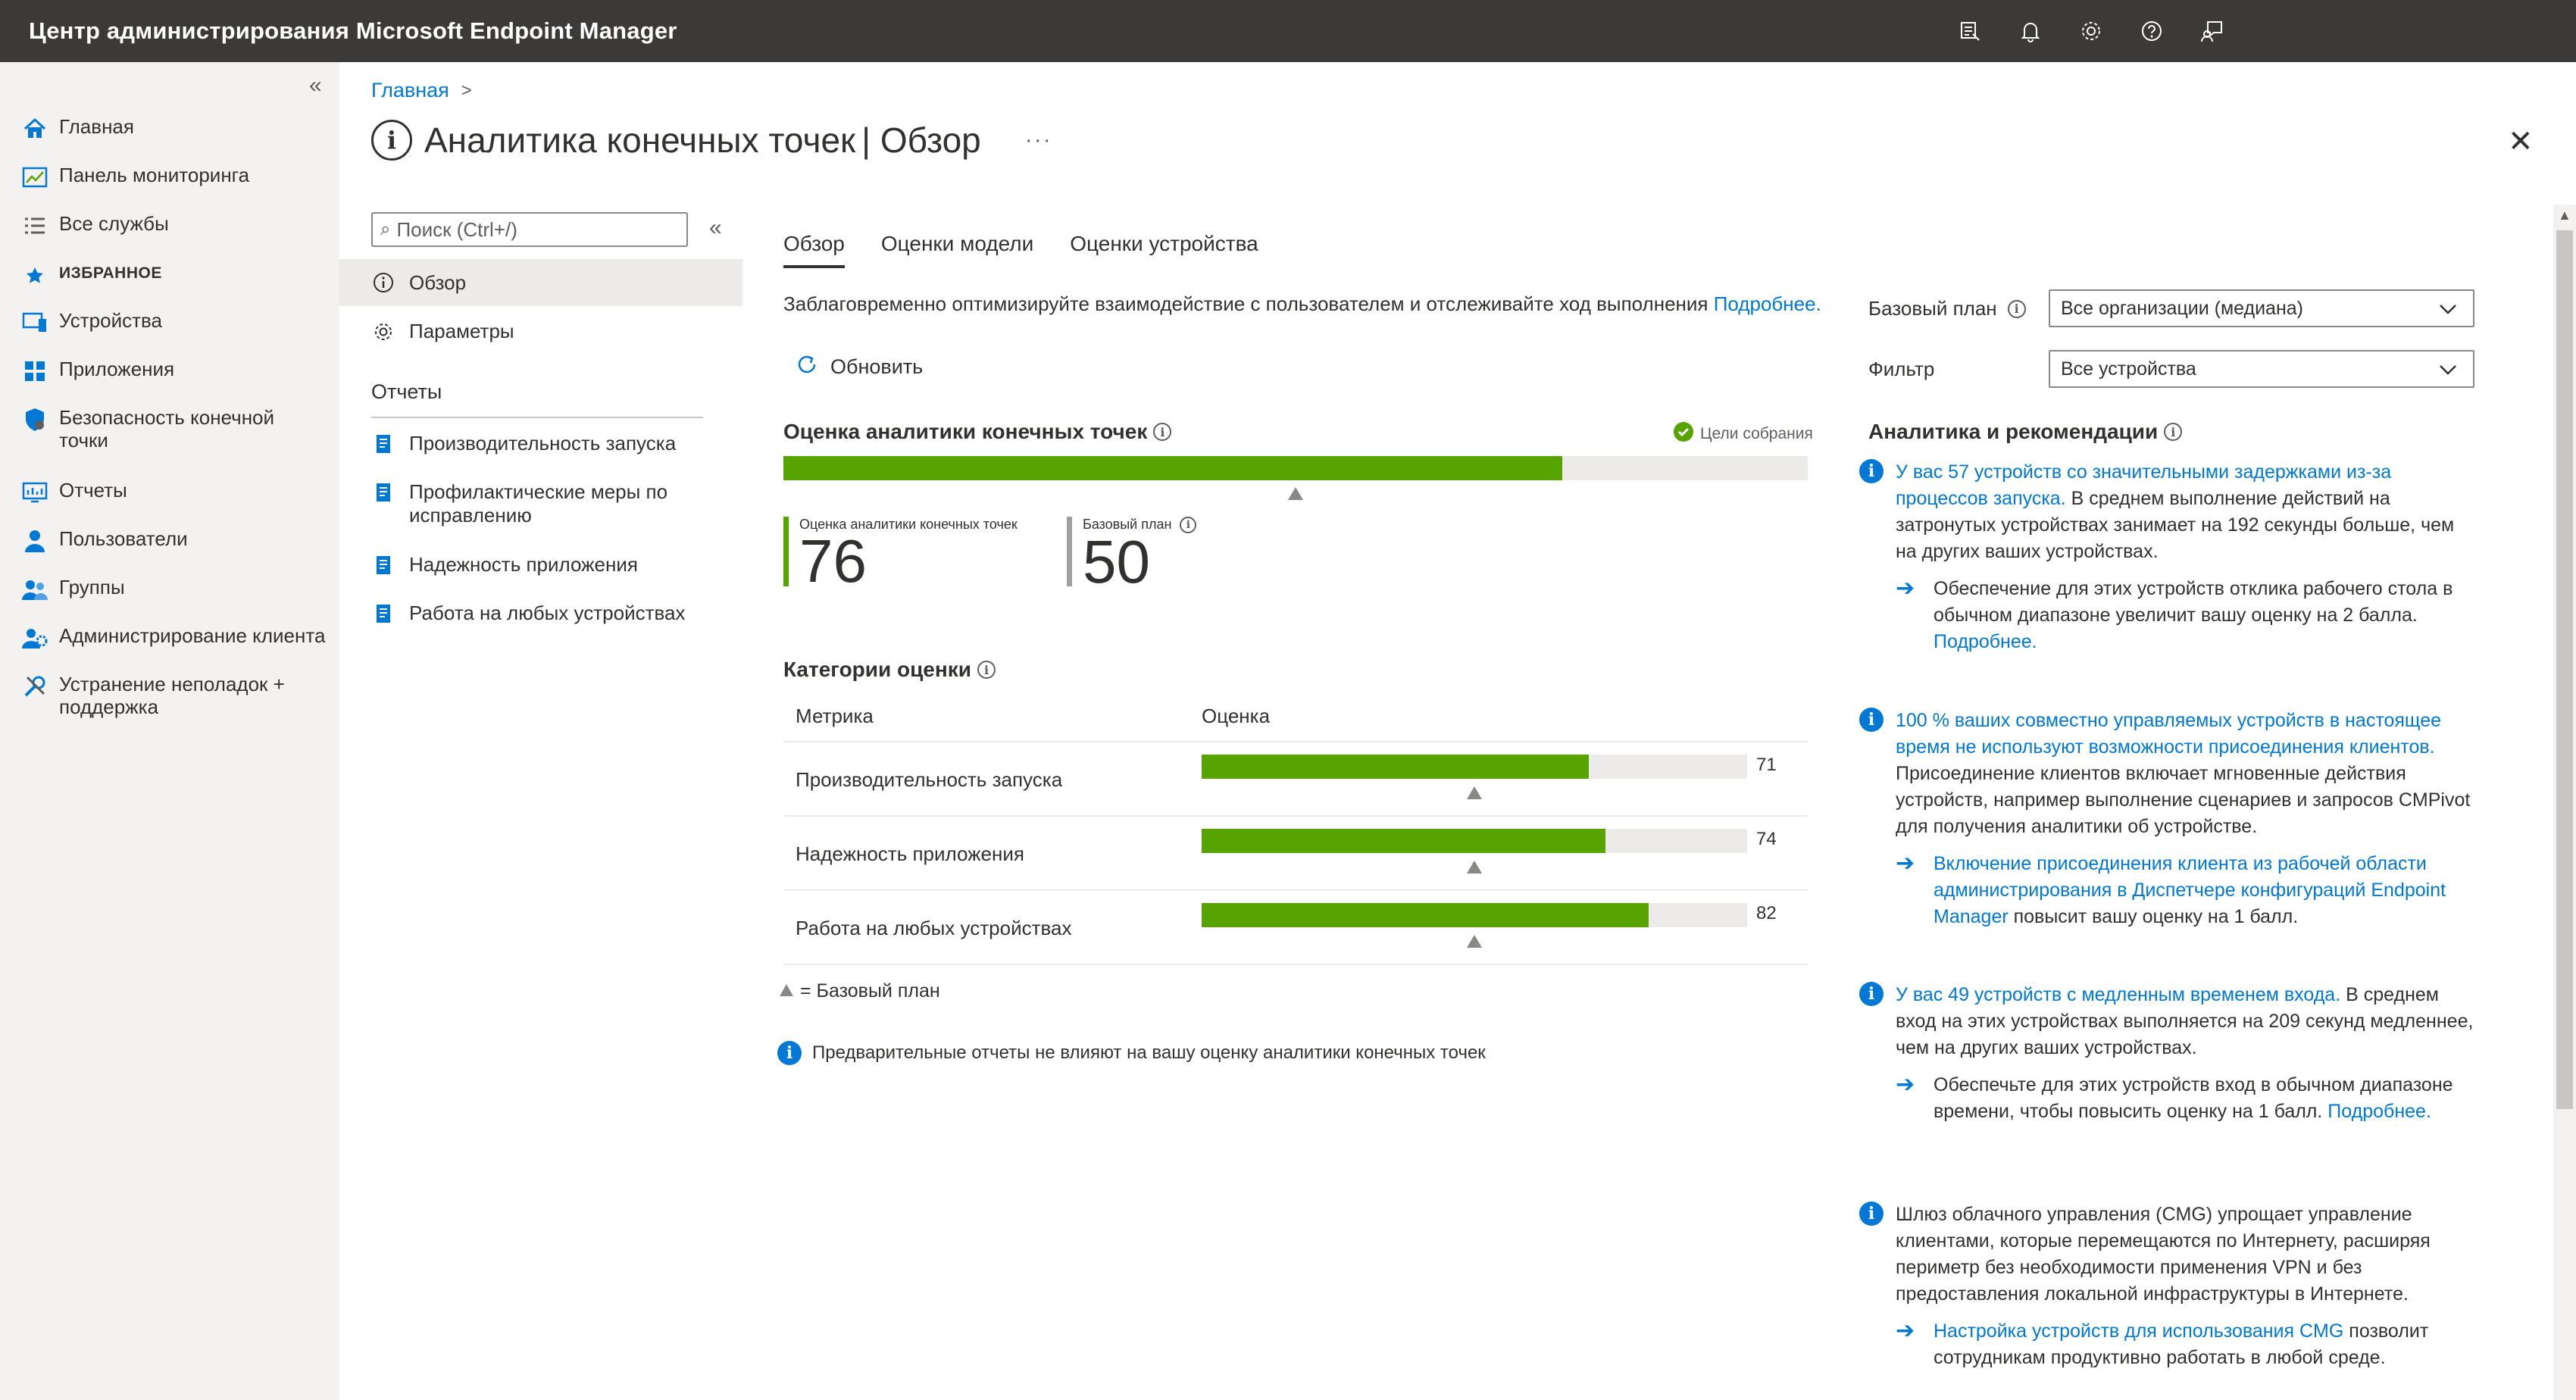  What do you see at coordinates (528, 614) in the screenshot?
I see `menu-item-work-from-anywhere: Работа на любых устройствах` at bounding box center [528, 614].